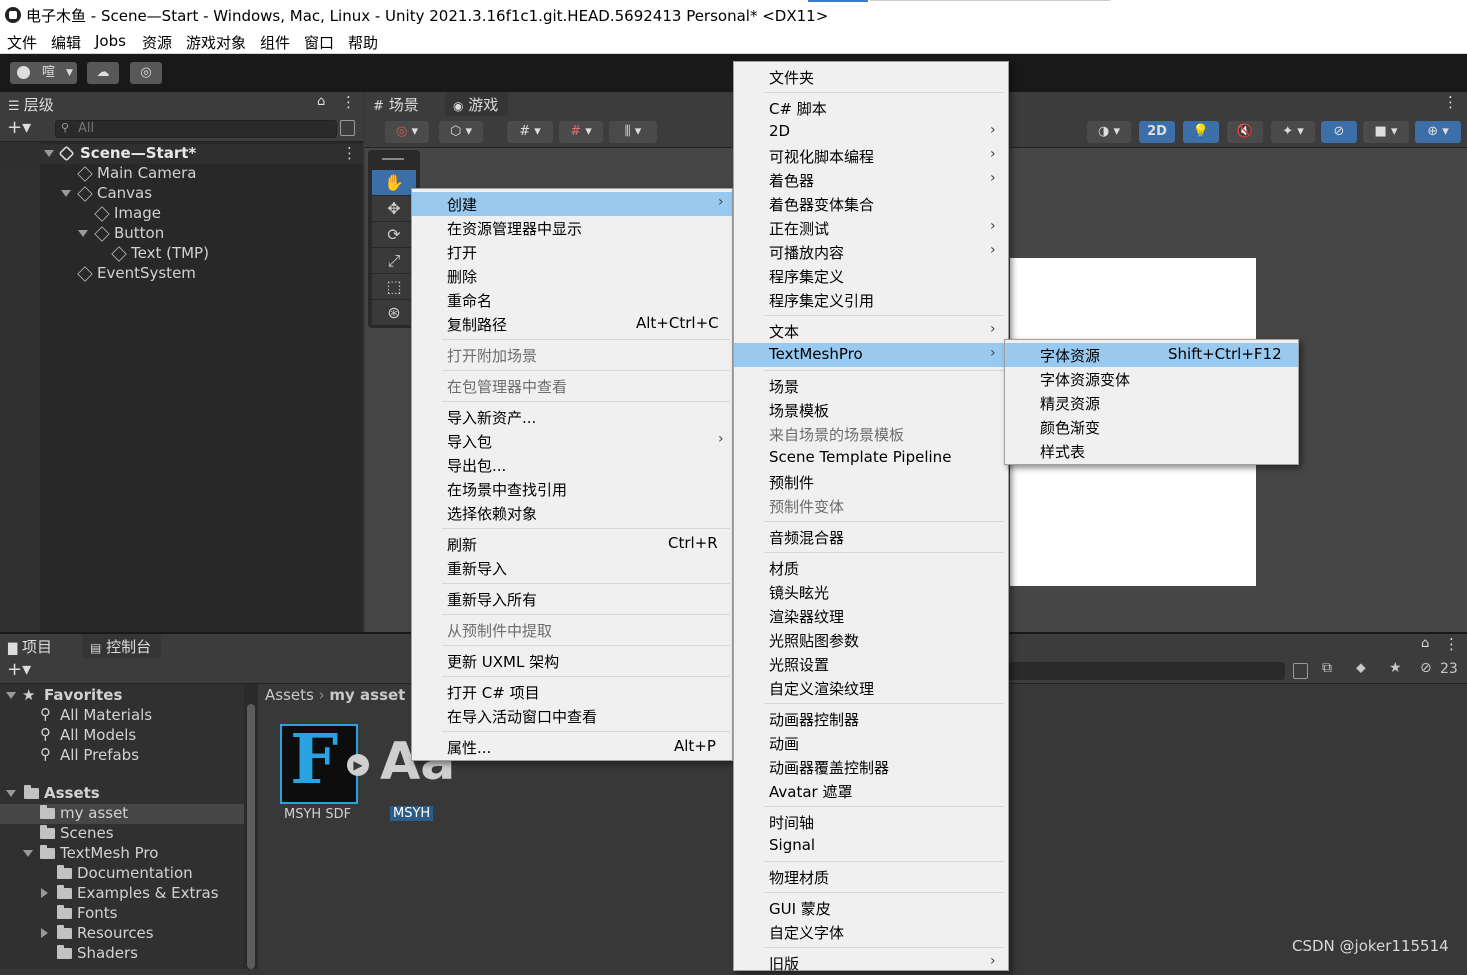  Describe the element at coordinates (572, 441) in the screenshot. I see `menu-item-import-package: 导入包 ›` at that location.